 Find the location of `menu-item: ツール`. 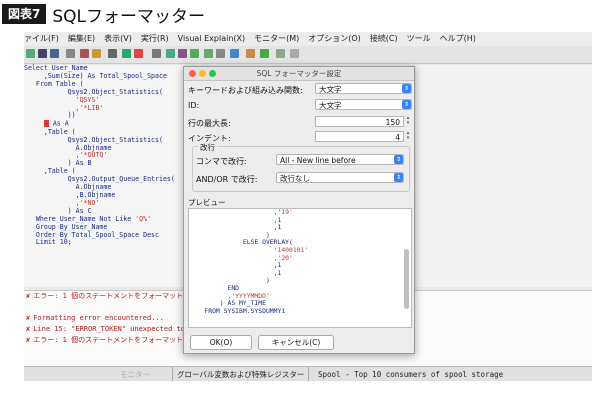

menu-item: ツール is located at coordinates (419, 38).